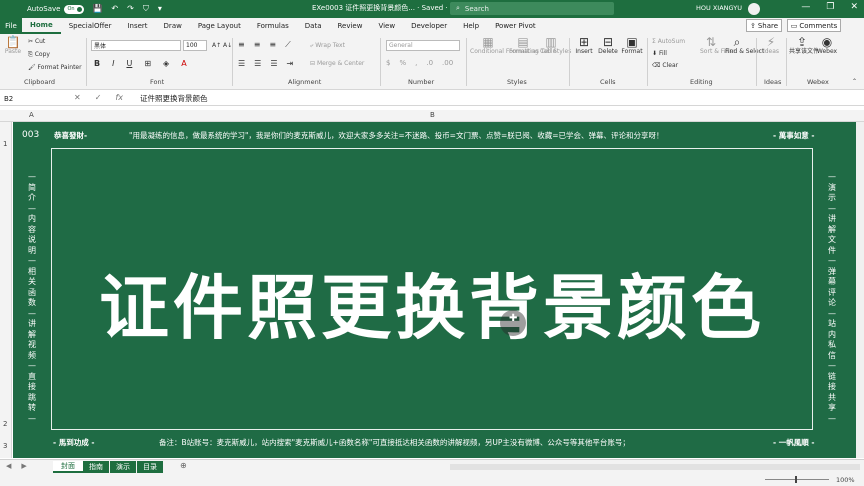  Describe the element at coordinates (386, 26) in the screenshot. I see `tab-view: View` at that location.